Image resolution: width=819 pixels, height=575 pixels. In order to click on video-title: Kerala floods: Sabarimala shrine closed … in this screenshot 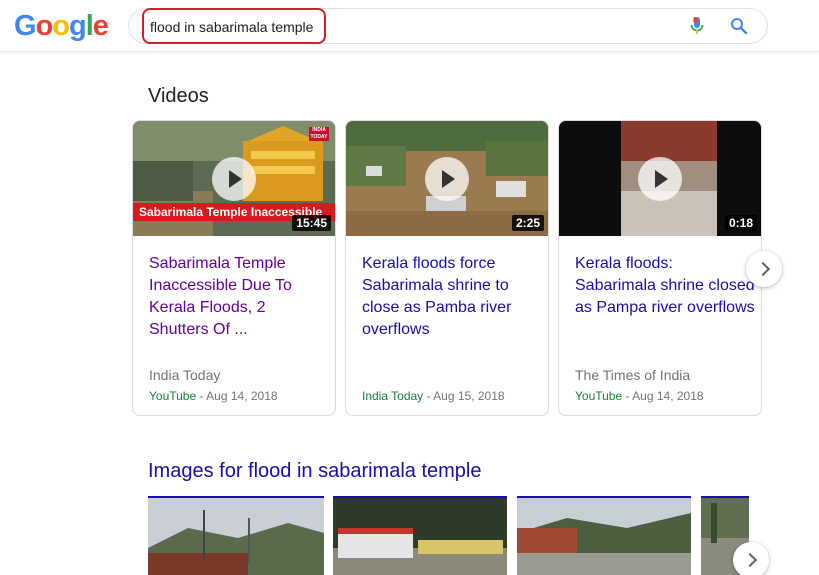, I will do `click(665, 286)`.